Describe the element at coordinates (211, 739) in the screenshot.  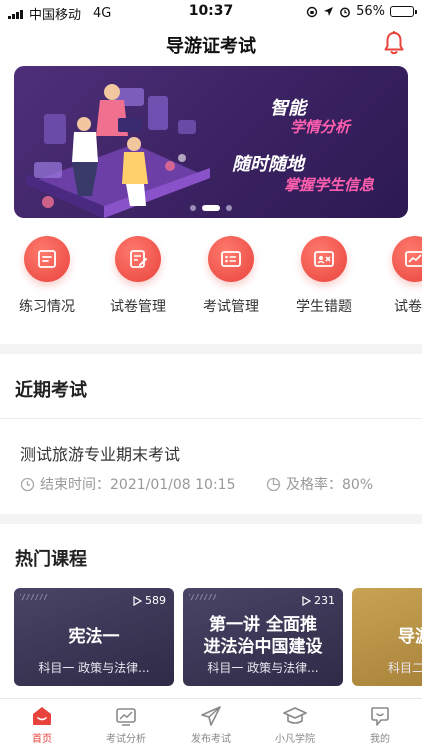
I see `tab-label: 发布考试` at that location.